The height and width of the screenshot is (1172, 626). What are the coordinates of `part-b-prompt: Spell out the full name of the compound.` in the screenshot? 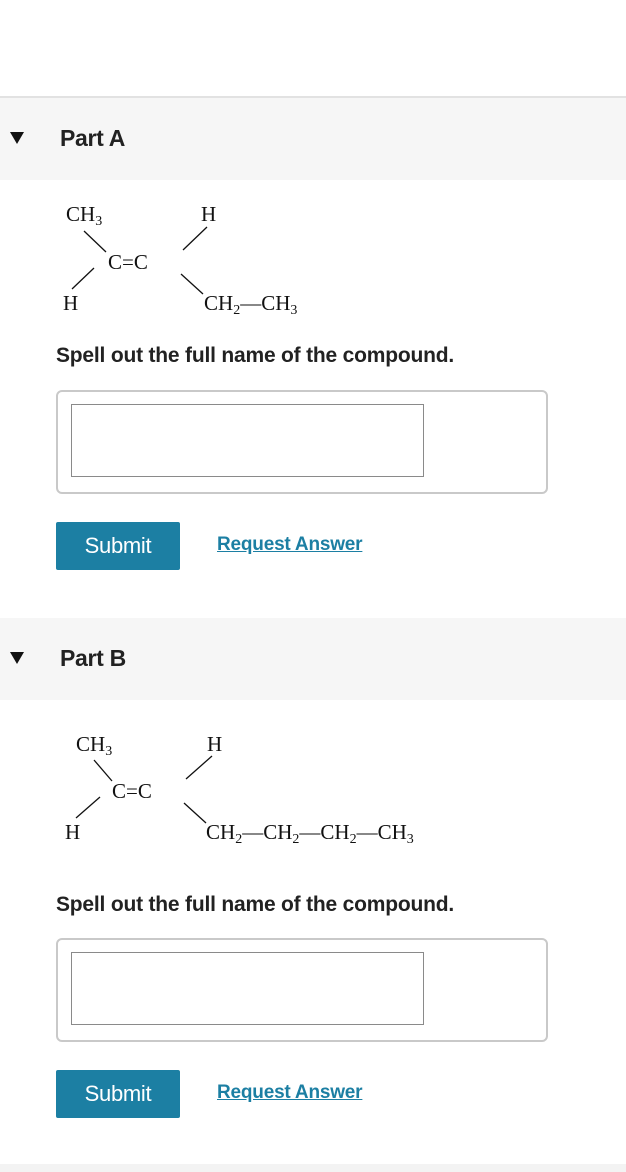 It's located at (255, 904).